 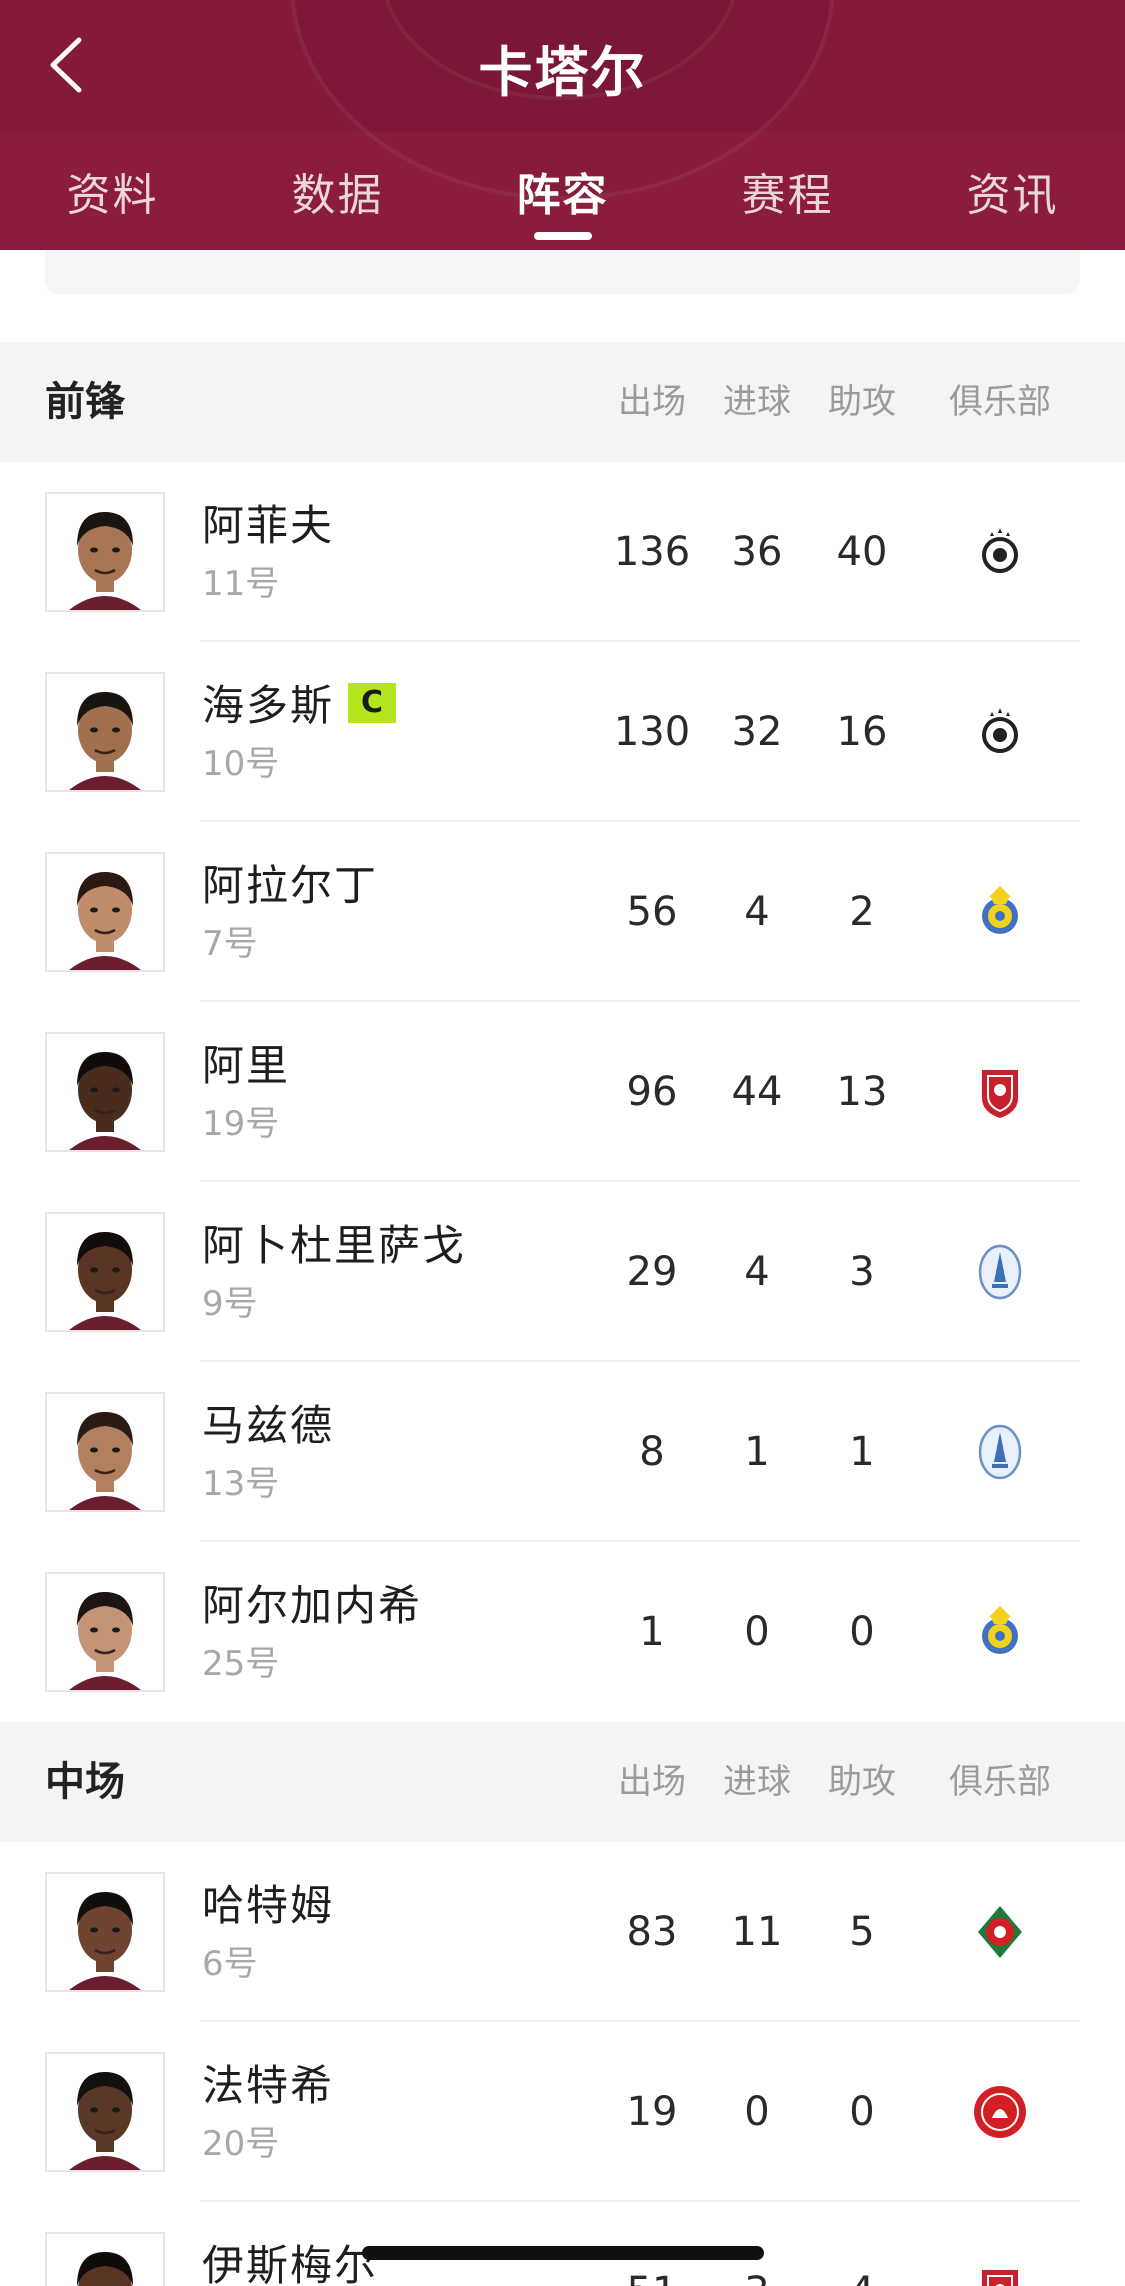 I want to click on player-number: 25号, so click(x=241, y=1664).